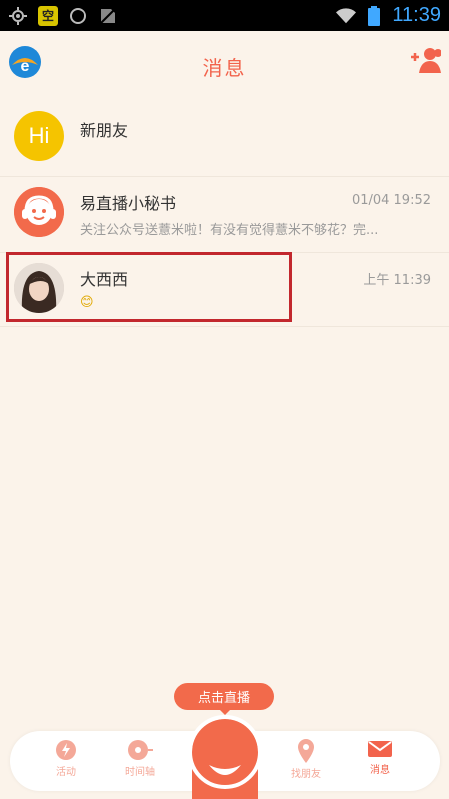 This screenshot has height=799, width=449. Describe the element at coordinates (104, 279) in the screenshot. I see `contact-name: 大西西` at that location.